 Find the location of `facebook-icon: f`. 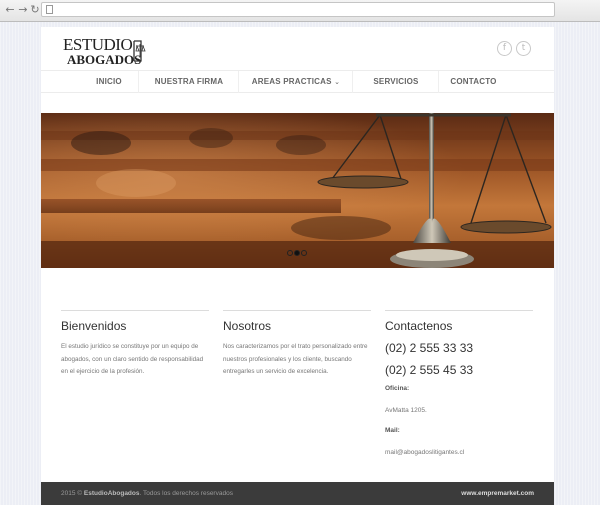

facebook-icon: f is located at coordinates (504, 48).